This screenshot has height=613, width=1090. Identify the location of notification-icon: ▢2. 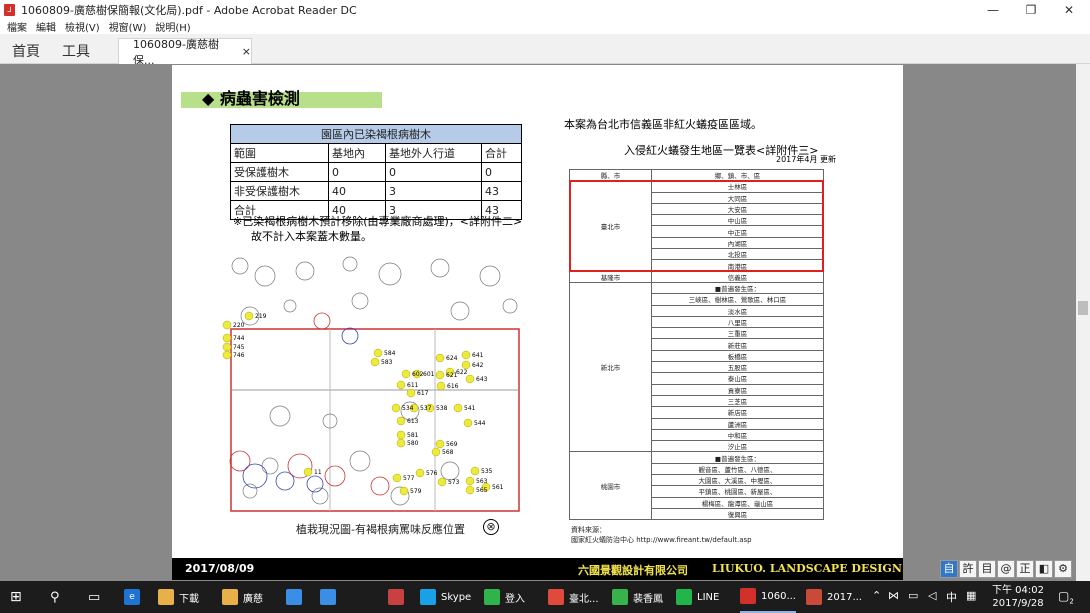
(1066, 597).